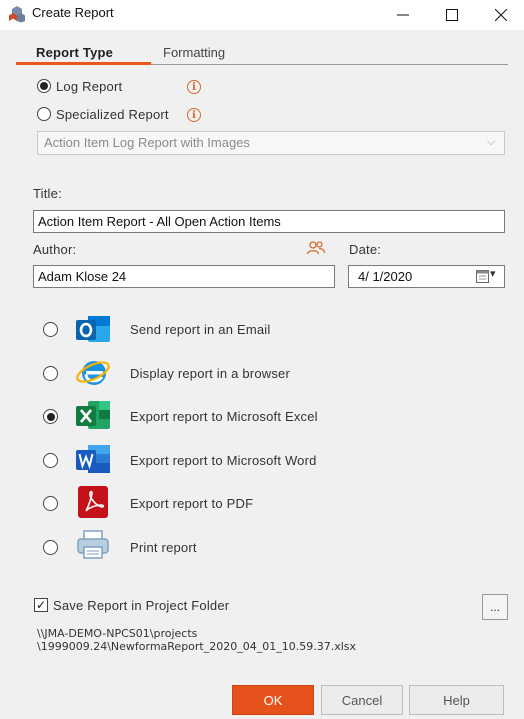  What do you see at coordinates (50, 460) in the screenshot?
I see `word-option-radio` at bounding box center [50, 460].